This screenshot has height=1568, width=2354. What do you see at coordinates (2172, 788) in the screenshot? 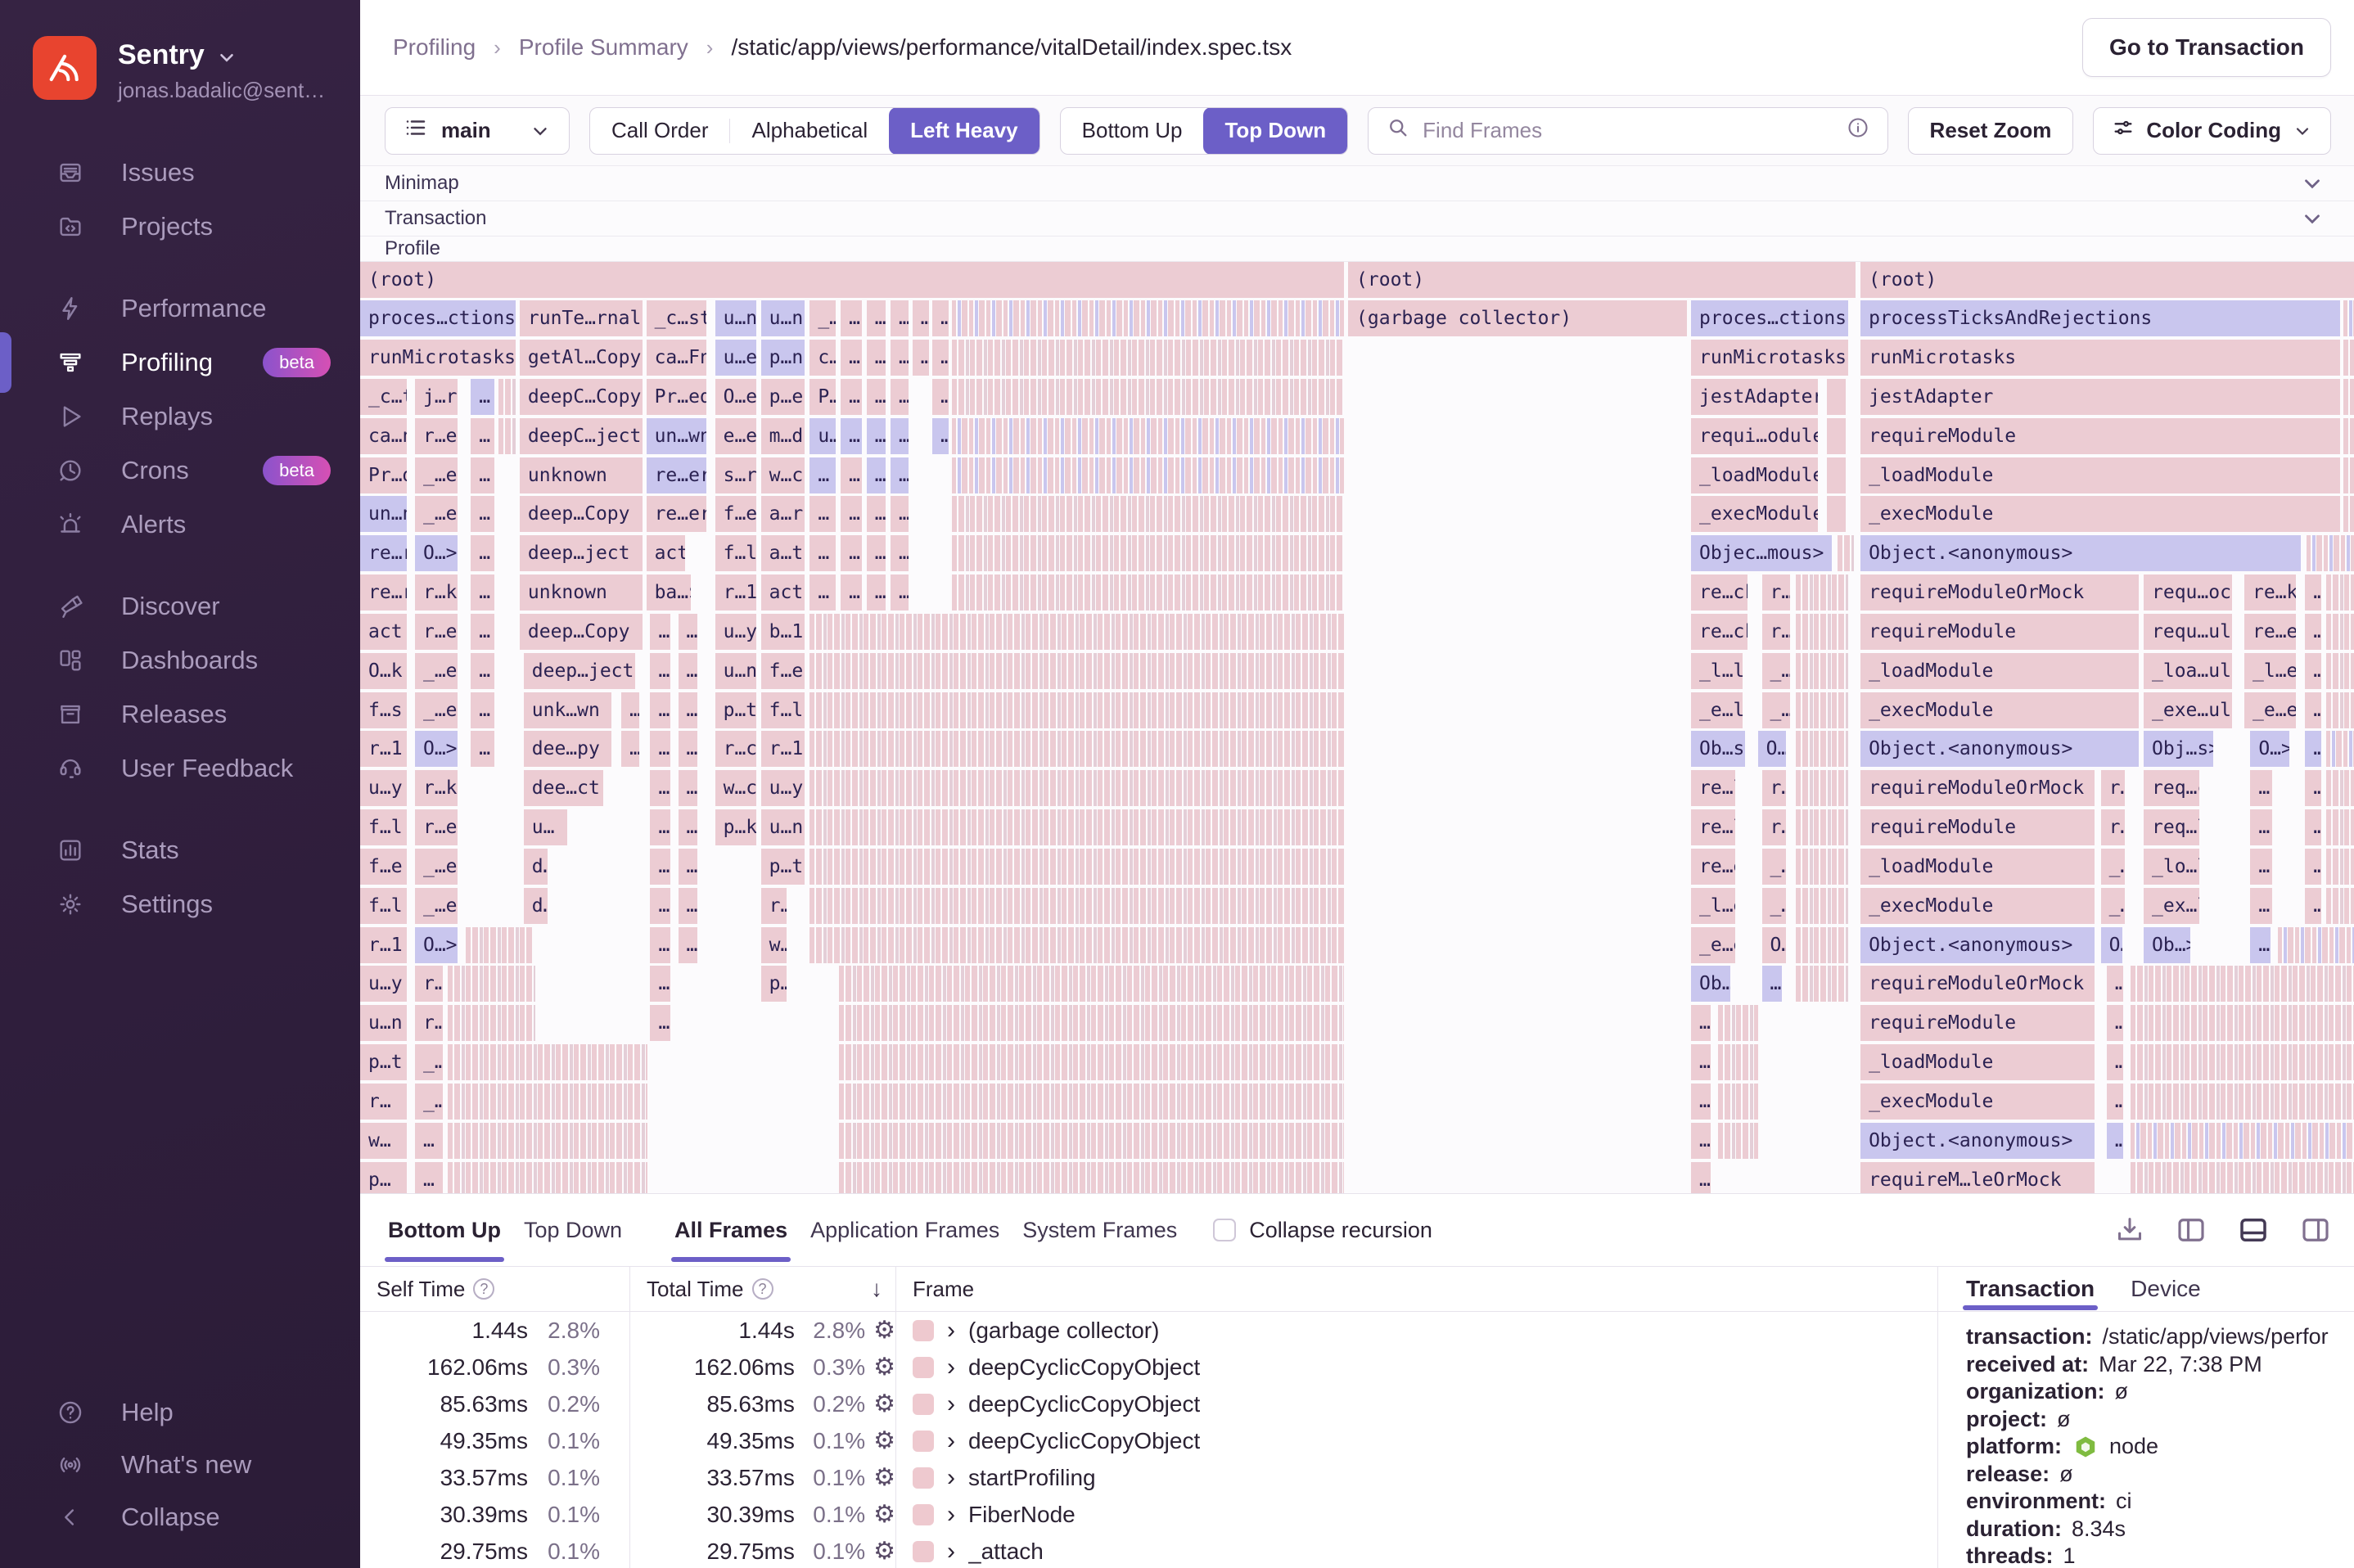
I see `flame-frame: req…ck` at bounding box center [2172, 788].